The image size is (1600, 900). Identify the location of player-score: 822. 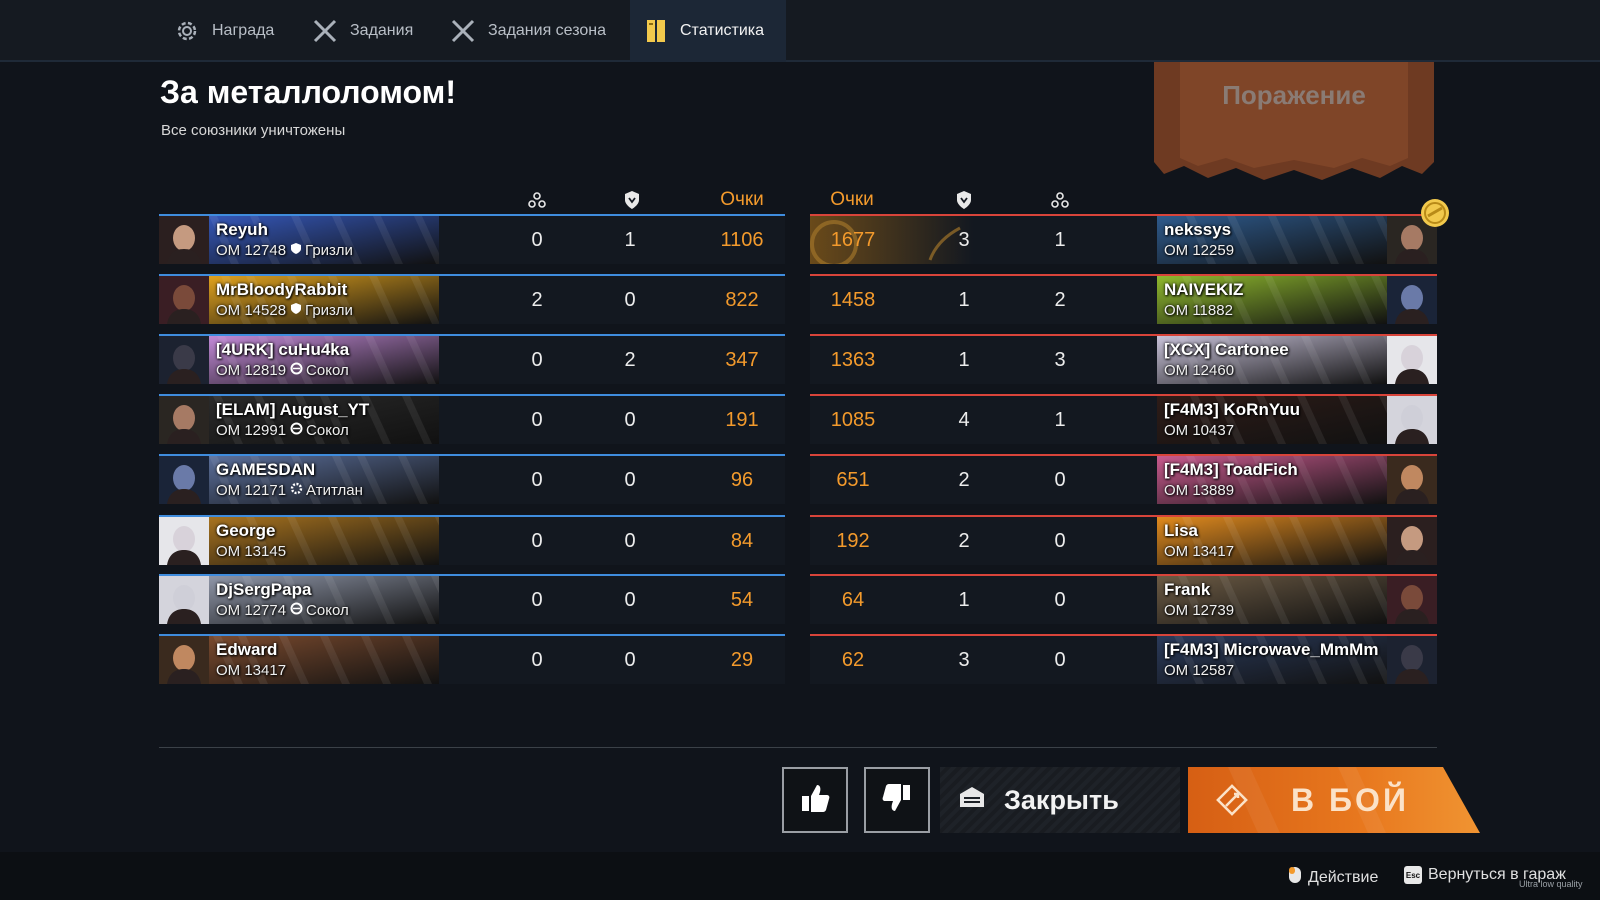
(742, 299).